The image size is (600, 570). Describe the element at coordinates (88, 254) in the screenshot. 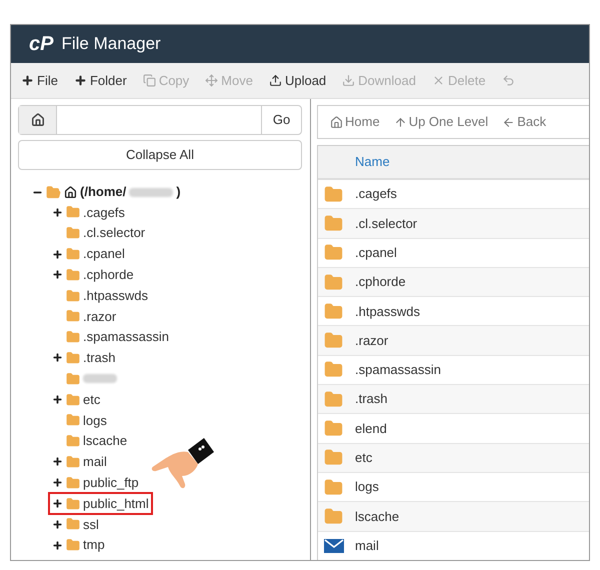

I see `tree-item: .cpanel` at that location.